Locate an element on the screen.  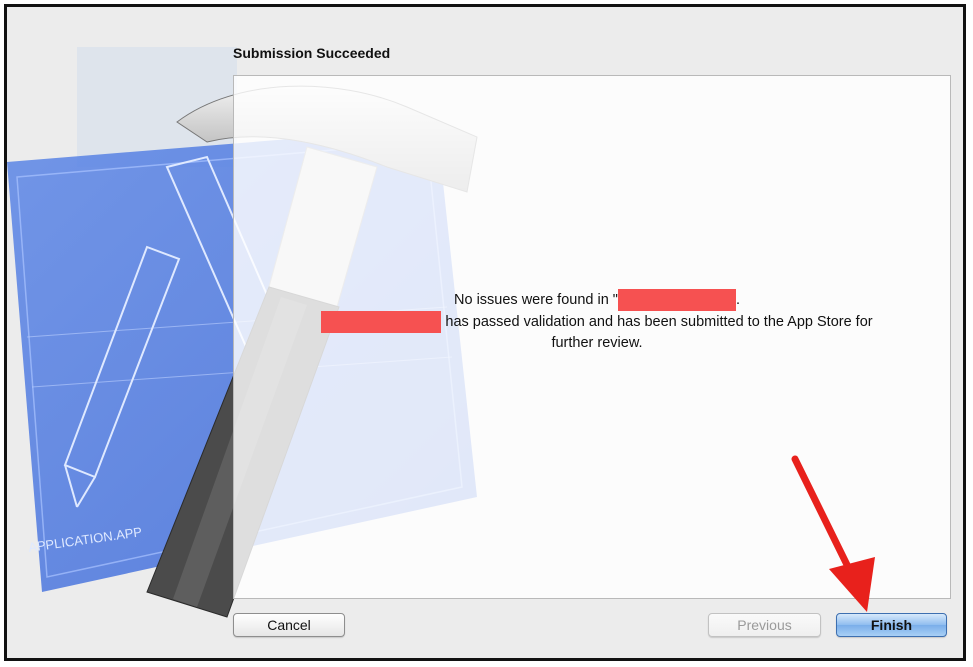
redacted-app-name is located at coordinates (676, 300).